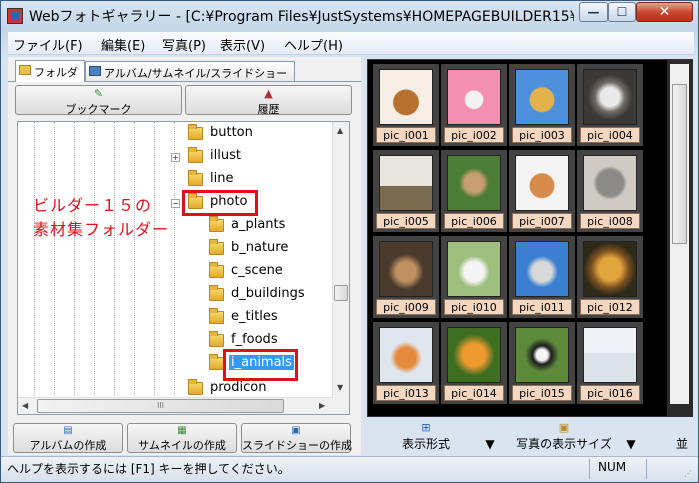 Image resolution: width=699 pixels, height=483 pixels. What do you see at coordinates (101, 229) in the screenshot?
I see `annotation-text: 素材集フォルダー` at bounding box center [101, 229].